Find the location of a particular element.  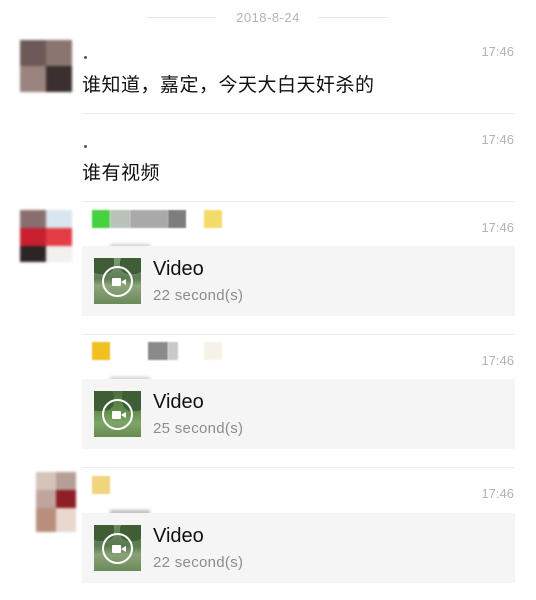

date-separator: 2018-8-24 is located at coordinates (268, 17).